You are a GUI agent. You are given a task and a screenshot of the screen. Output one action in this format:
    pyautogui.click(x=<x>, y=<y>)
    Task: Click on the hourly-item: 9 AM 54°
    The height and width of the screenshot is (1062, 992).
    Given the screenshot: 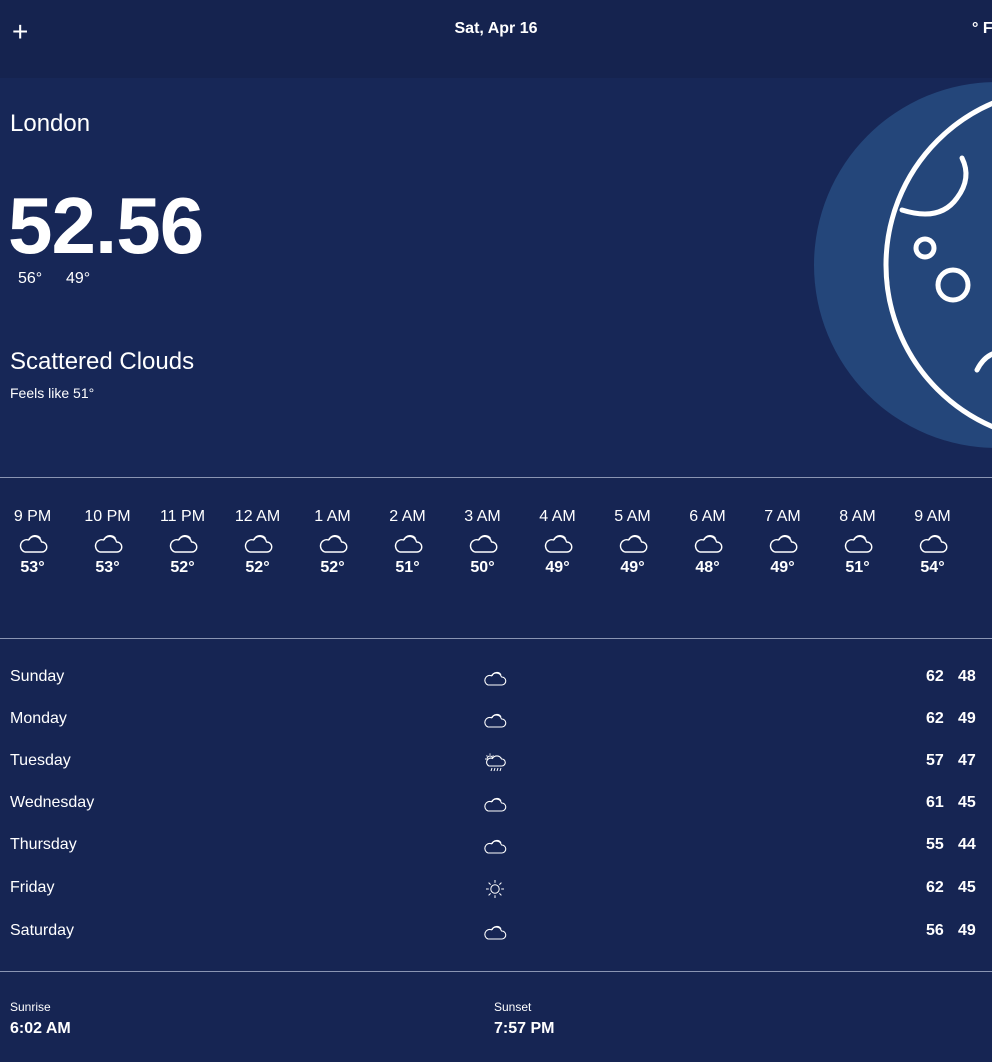 What is the action you would take?
    pyautogui.click(x=932, y=543)
    